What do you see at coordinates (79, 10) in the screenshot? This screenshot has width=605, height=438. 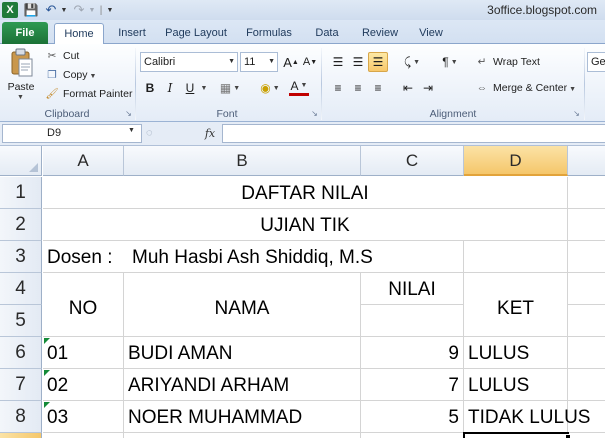 I see `redo-icon: ↷` at bounding box center [79, 10].